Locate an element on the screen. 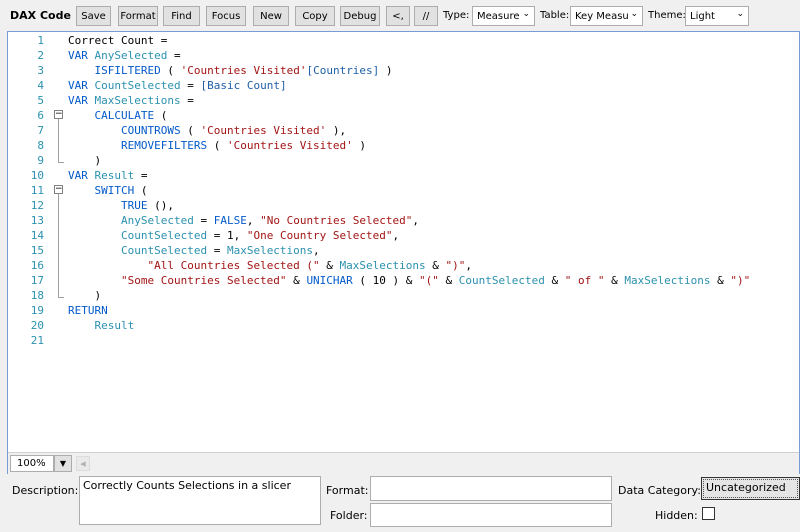 This screenshot has width=800, height=532. save-button: Save is located at coordinates (93, 16).